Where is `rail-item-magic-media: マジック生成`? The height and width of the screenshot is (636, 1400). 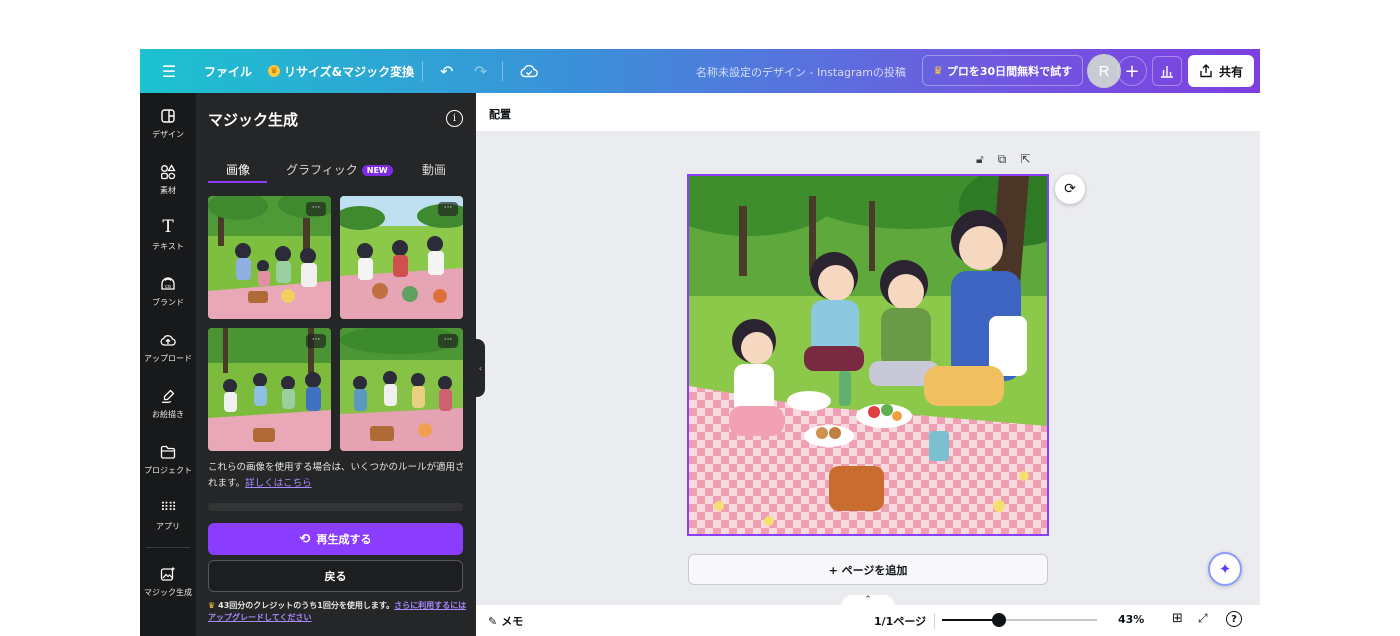 rail-item-magic-media: マジック生成 is located at coordinates (168, 581).